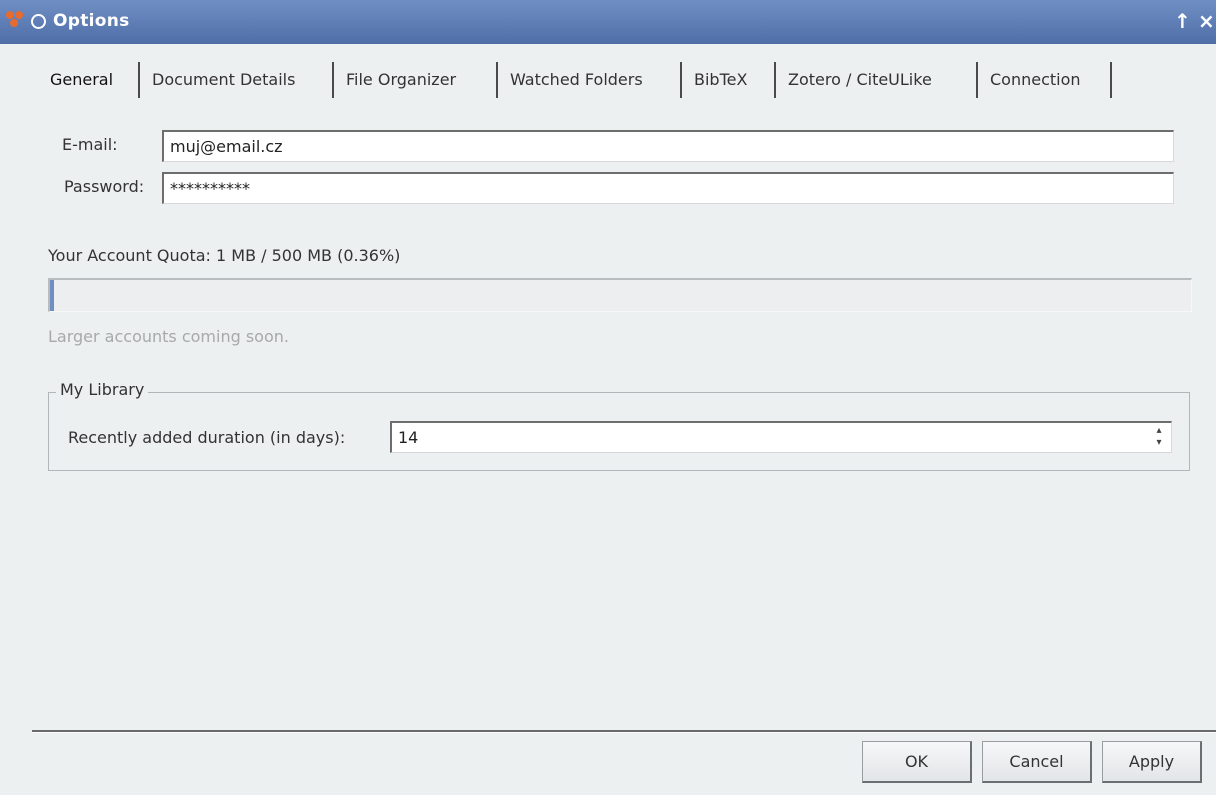 The image size is (1216, 795). What do you see at coordinates (608, 22) in the screenshot?
I see `window-titlebar: Options ↑ ×` at bounding box center [608, 22].